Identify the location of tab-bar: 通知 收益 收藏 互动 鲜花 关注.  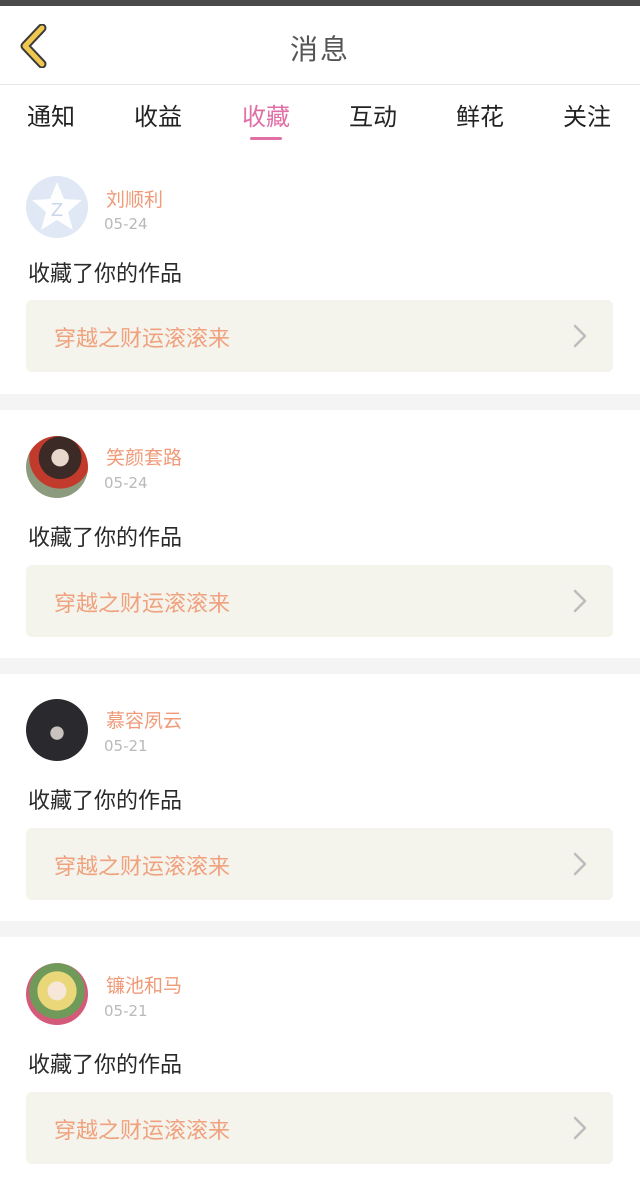
(320, 115).